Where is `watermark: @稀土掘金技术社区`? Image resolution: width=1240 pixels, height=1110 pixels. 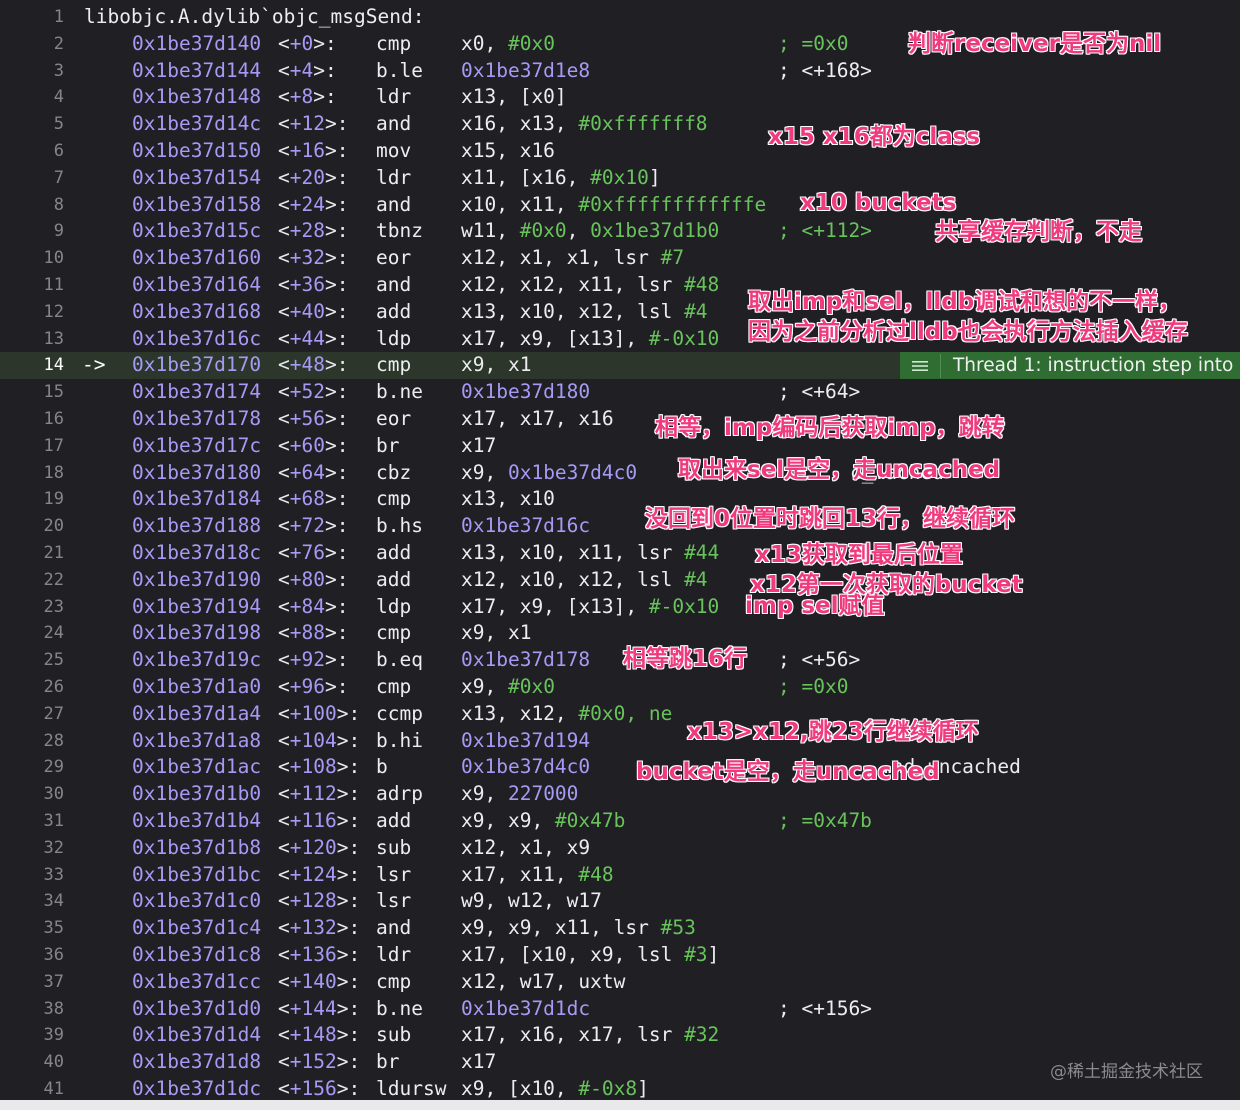 watermark: @稀土掘金技术社区 is located at coordinates (1126, 1072).